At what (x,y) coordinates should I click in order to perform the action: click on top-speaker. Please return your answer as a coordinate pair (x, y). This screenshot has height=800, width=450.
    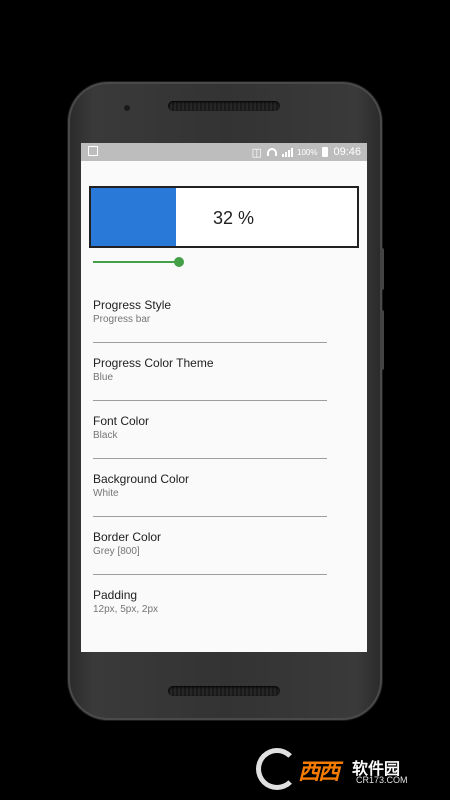
    Looking at the image, I should click on (224, 106).